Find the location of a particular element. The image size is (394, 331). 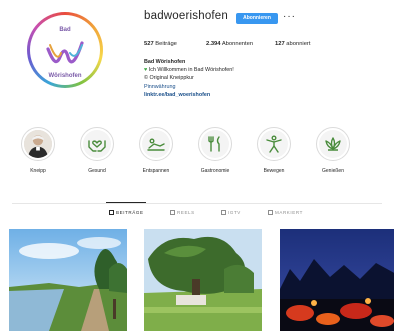

lotus-icon is located at coordinates (333, 144).